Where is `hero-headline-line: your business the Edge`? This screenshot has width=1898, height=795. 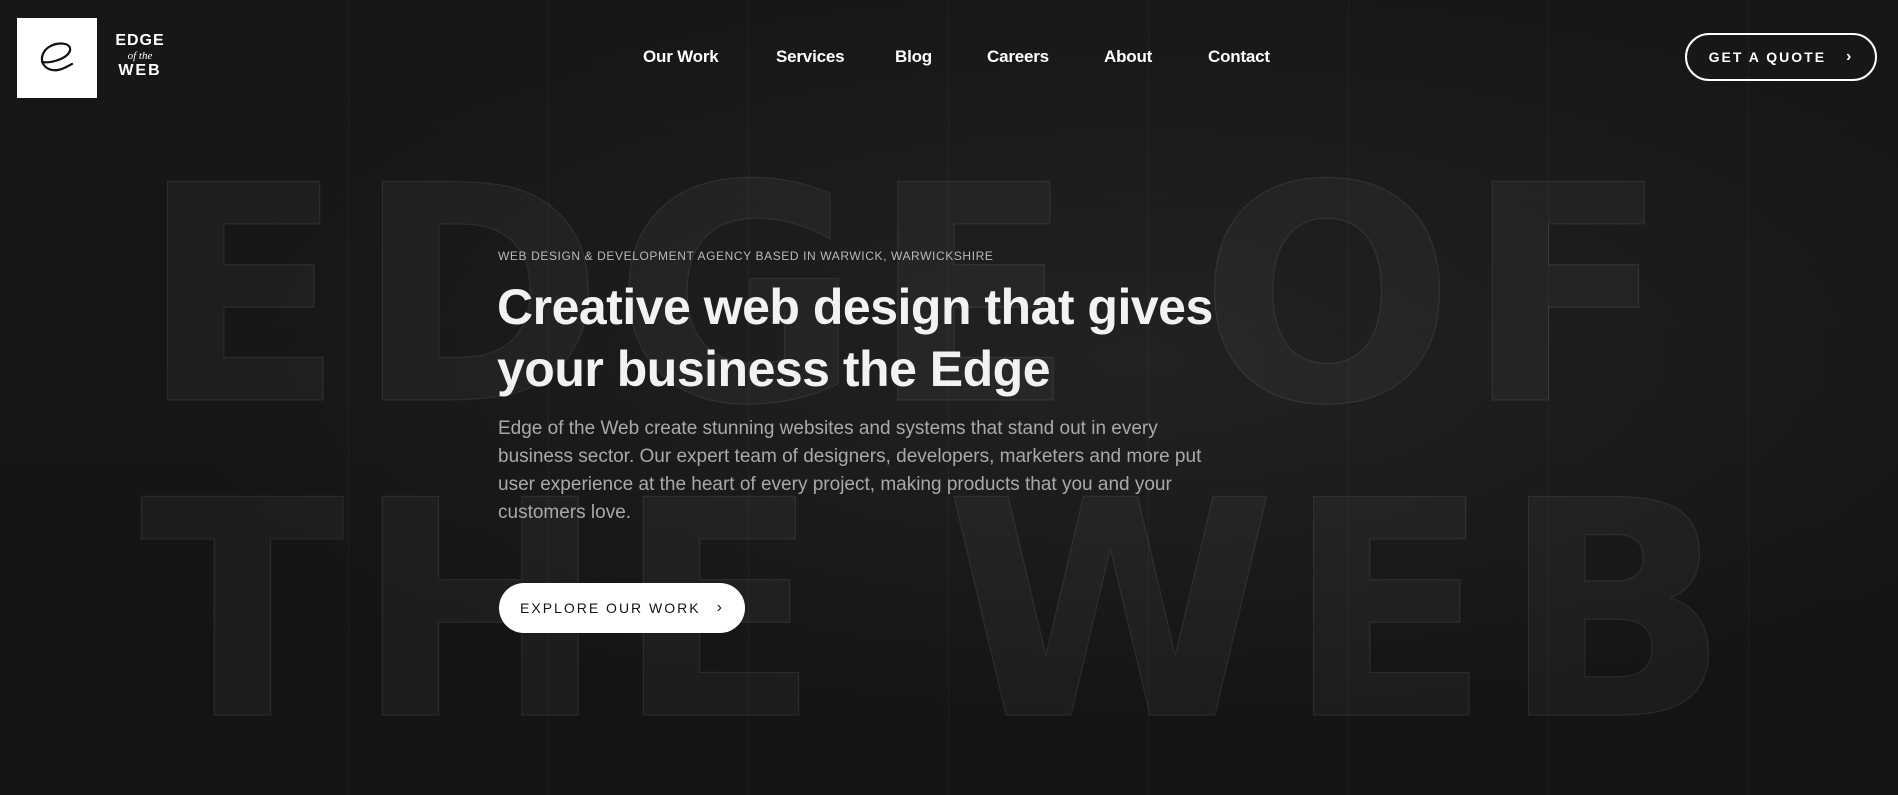 hero-headline-line: your business the Edge is located at coordinates (774, 369).